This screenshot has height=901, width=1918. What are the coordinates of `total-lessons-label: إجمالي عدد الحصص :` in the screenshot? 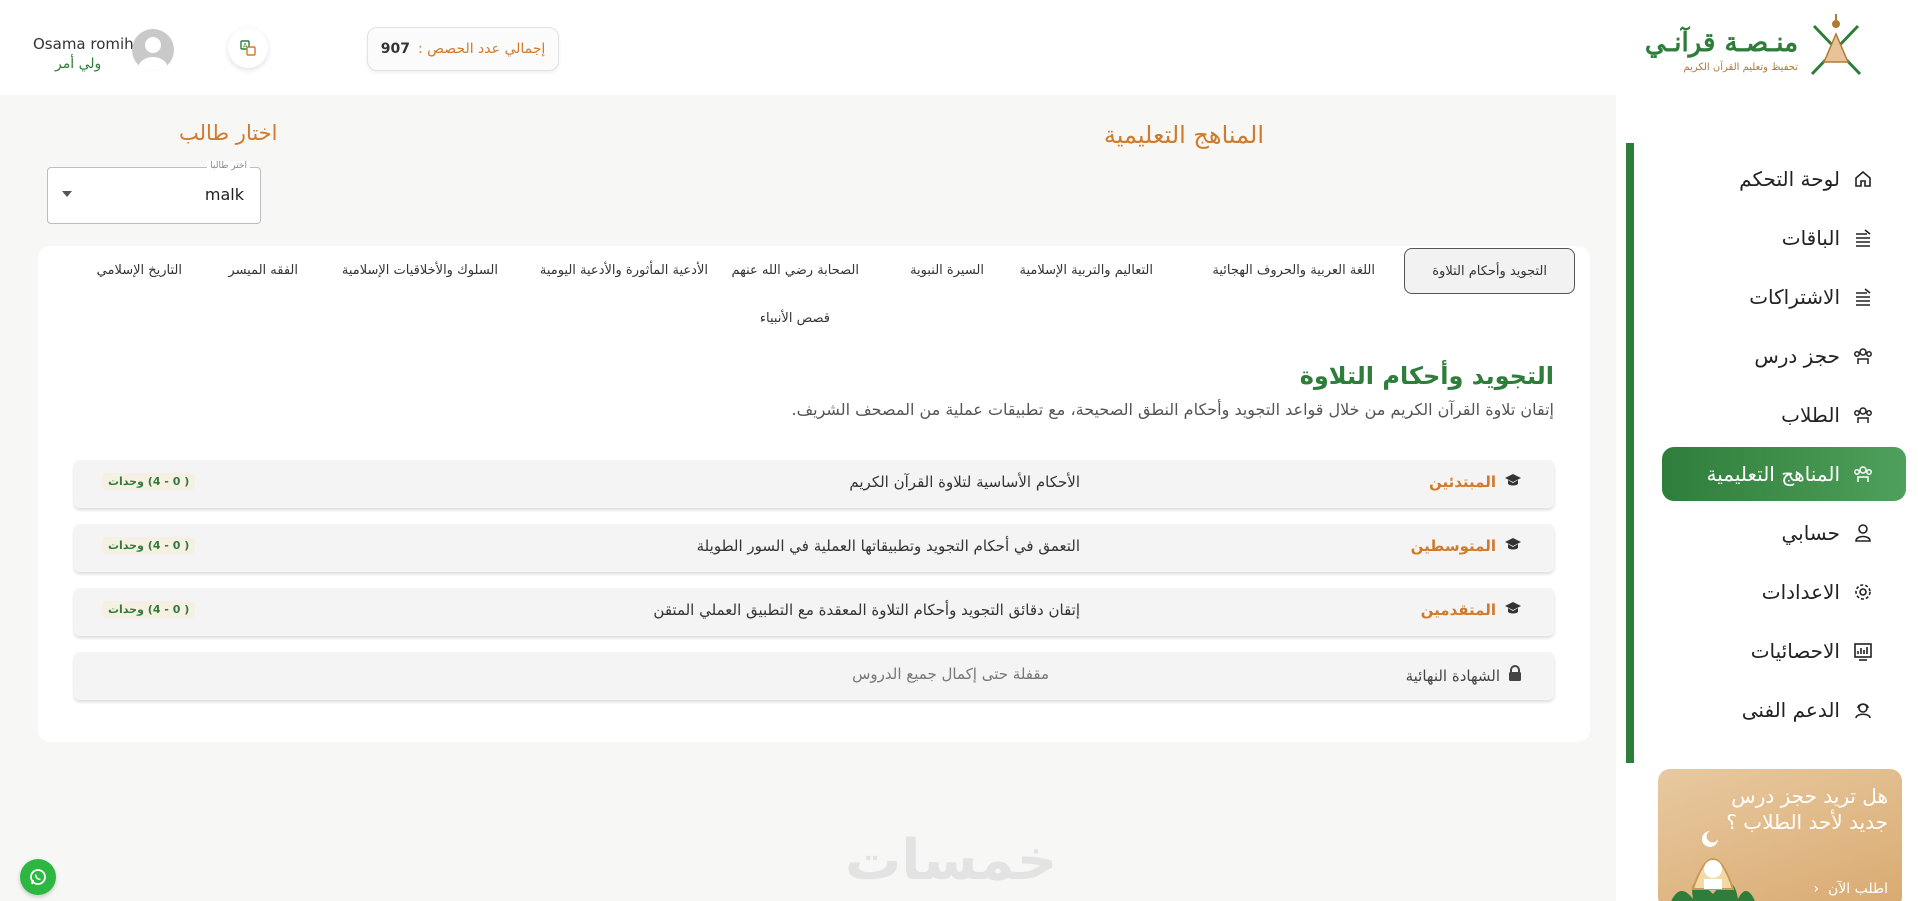 It's located at (481, 49).